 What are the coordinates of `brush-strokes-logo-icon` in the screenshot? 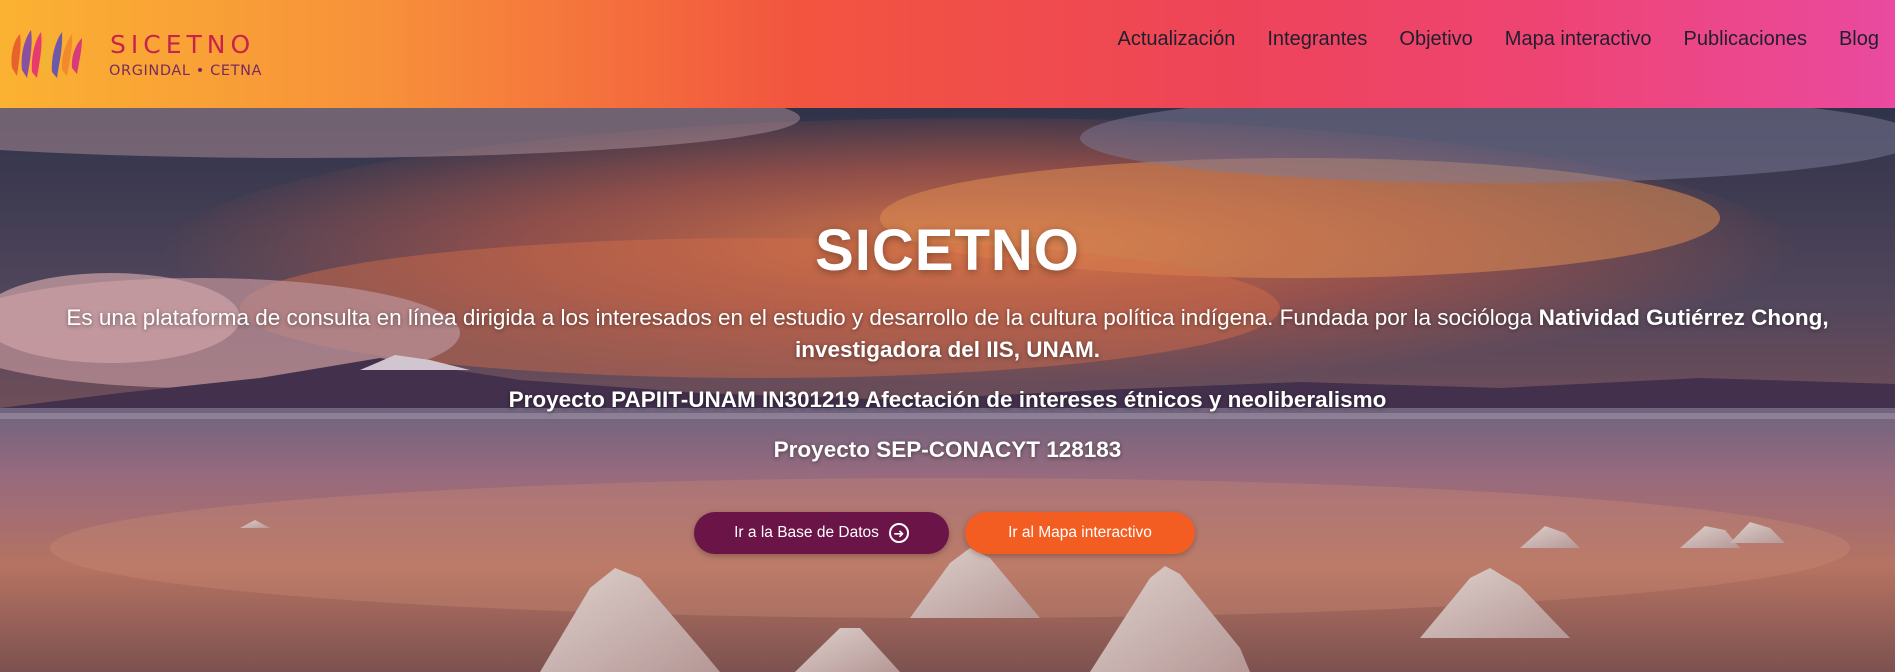 It's located at (46, 54).